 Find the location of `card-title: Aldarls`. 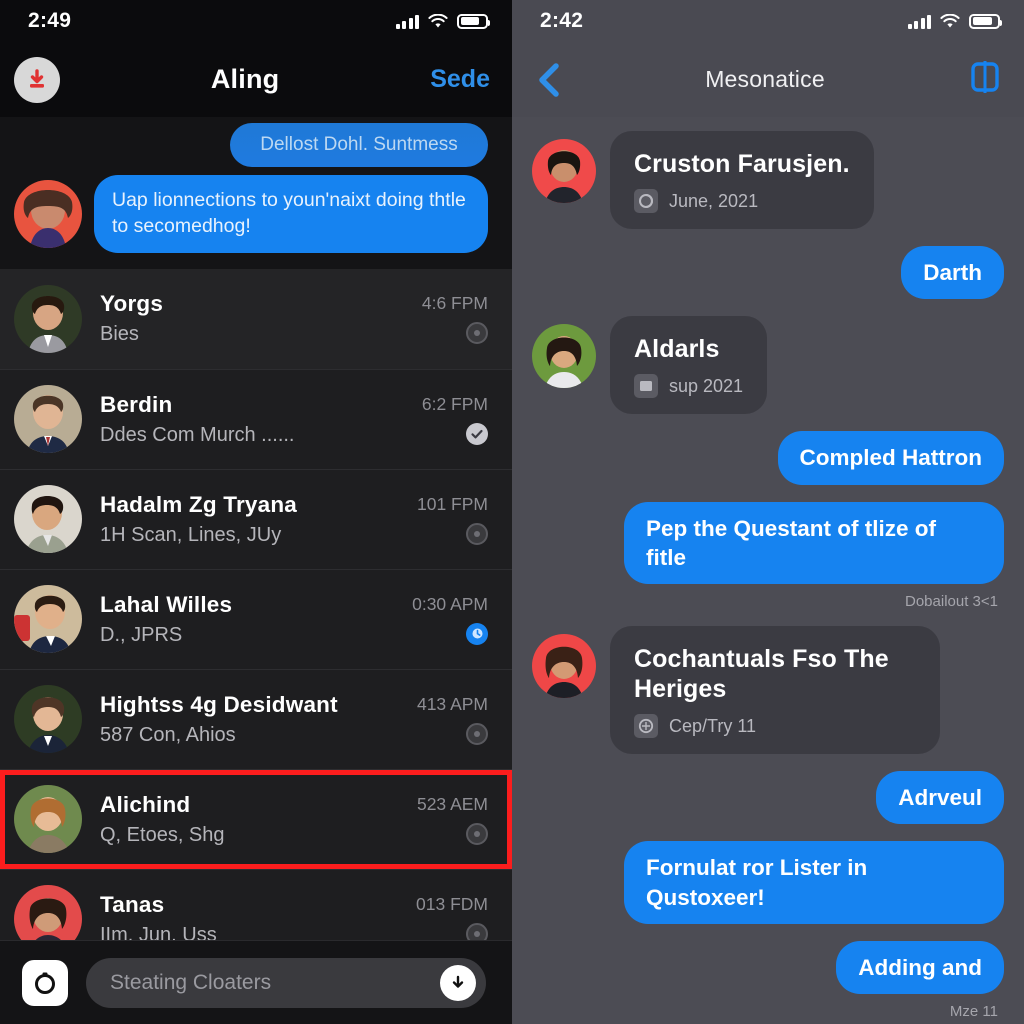

card-title: Aldarls is located at coordinates (677, 349).